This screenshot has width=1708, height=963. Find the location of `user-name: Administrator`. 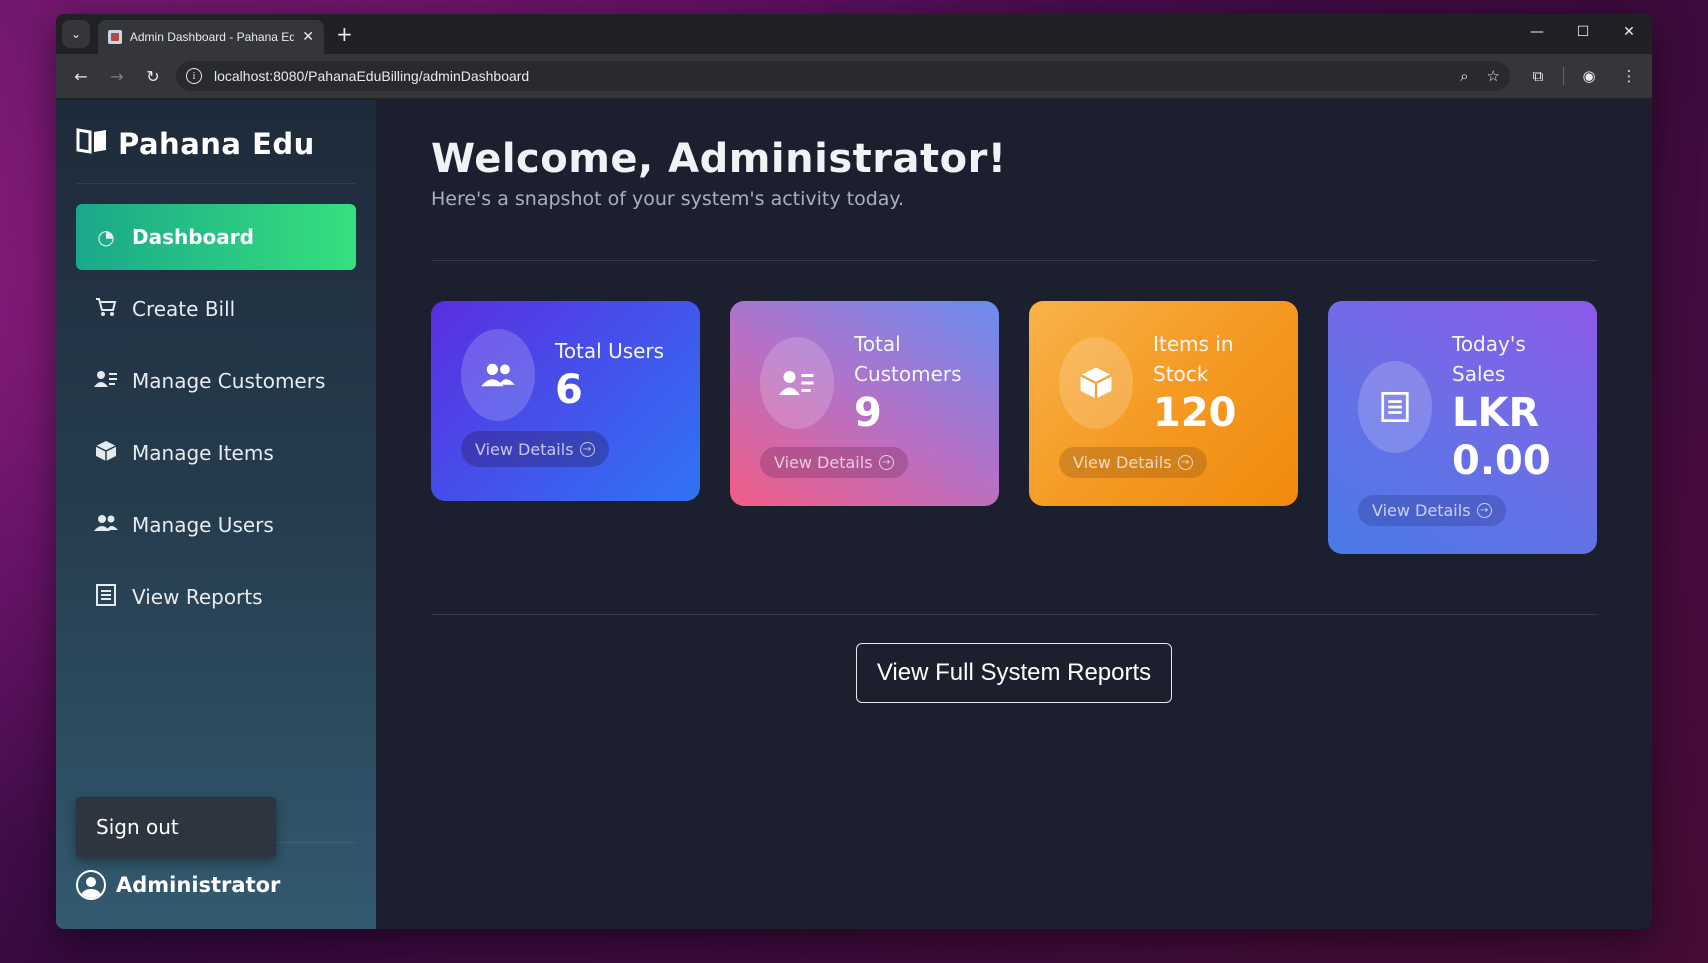

user-name: Administrator is located at coordinates (198, 885).